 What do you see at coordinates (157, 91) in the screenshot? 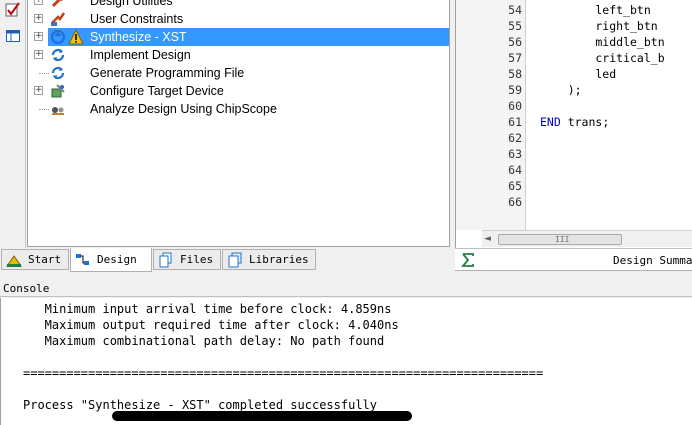
I see `tree-item-label: Configure Target Device` at bounding box center [157, 91].